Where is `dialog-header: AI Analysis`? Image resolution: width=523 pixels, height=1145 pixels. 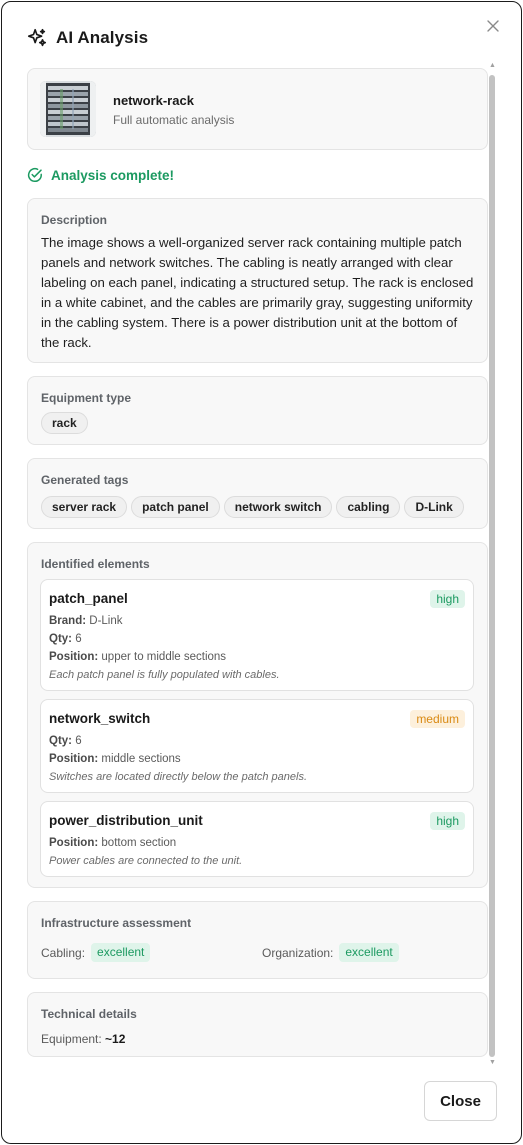
dialog-header: AI Analysis is located at coordinates (87, 38).